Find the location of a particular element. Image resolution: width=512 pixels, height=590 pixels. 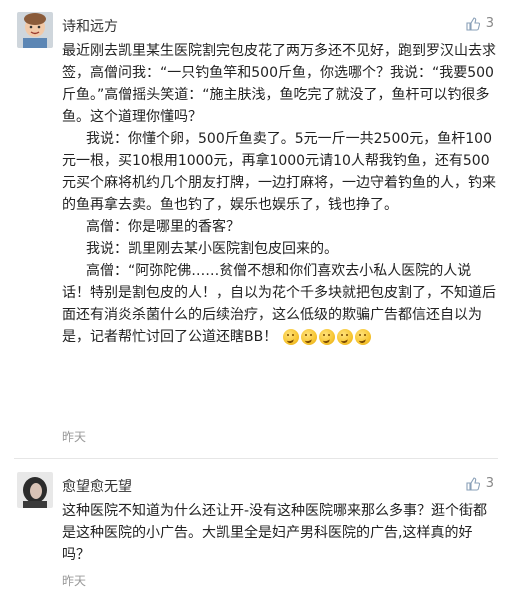

divider is located at coordinates (256, 458).